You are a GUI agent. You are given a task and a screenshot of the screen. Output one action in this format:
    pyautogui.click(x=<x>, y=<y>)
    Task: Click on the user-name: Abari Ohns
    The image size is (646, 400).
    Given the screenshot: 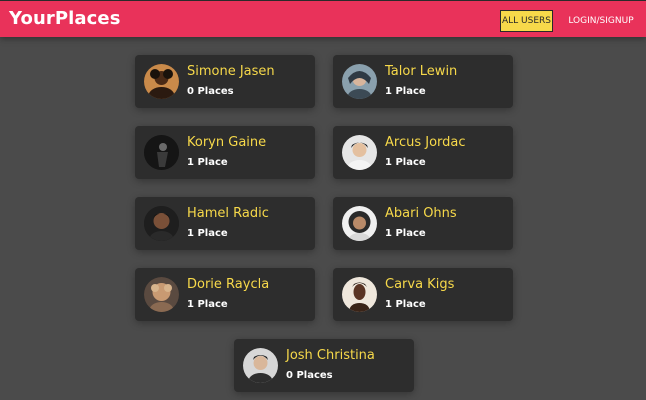 What is the action you would take?
    pyautogui.click(x=421, y=213)
    